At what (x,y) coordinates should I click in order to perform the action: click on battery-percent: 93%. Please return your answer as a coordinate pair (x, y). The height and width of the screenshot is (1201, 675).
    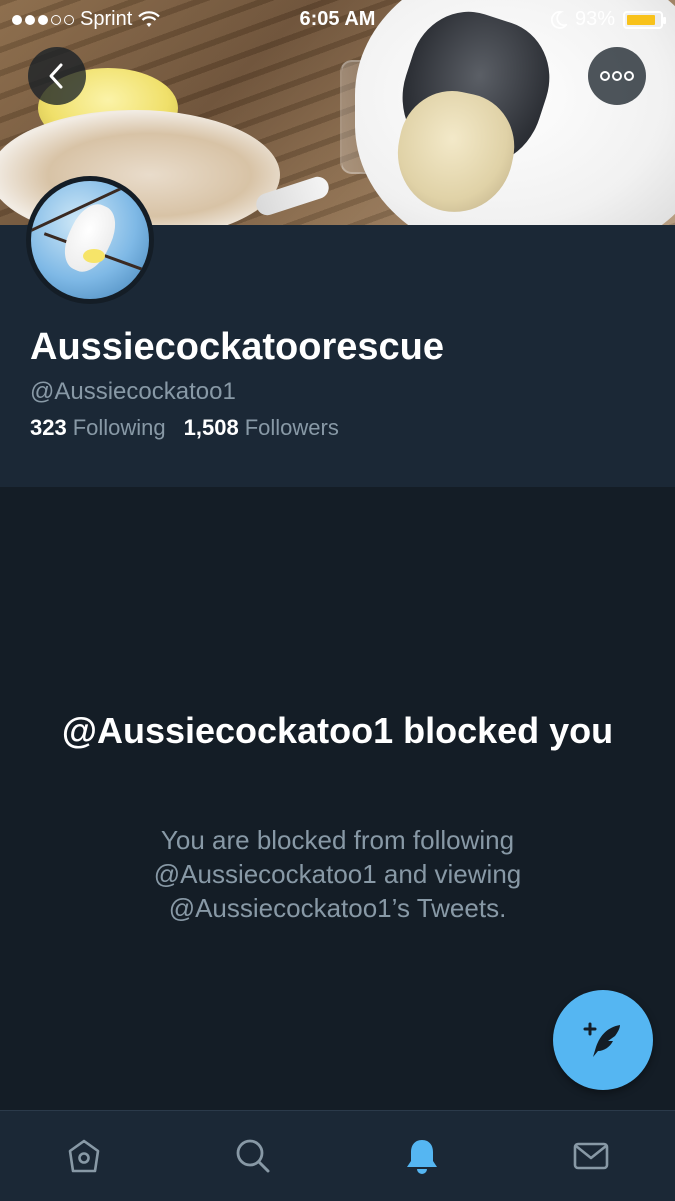
    Looking at the image, I should click on (594, 19).